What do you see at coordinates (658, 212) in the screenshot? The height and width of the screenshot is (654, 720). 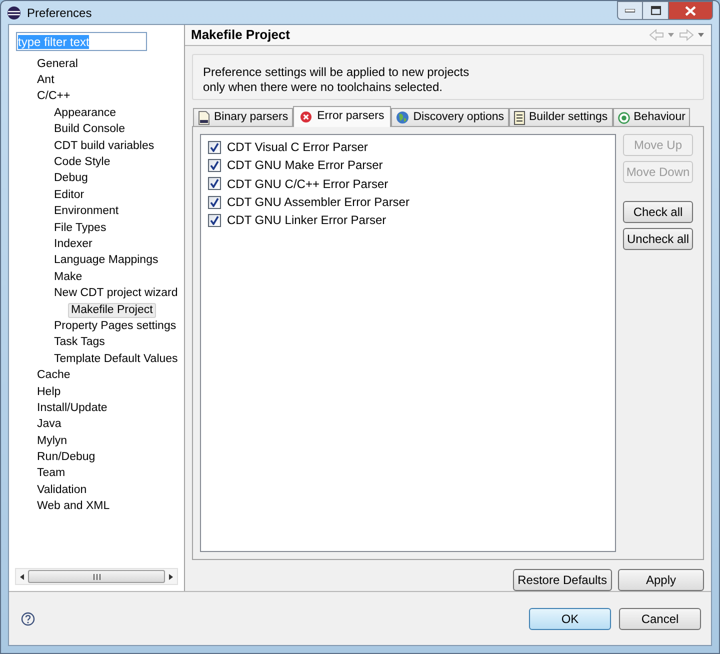 I see `side-button: Check all` at bounding box center [658, 212].